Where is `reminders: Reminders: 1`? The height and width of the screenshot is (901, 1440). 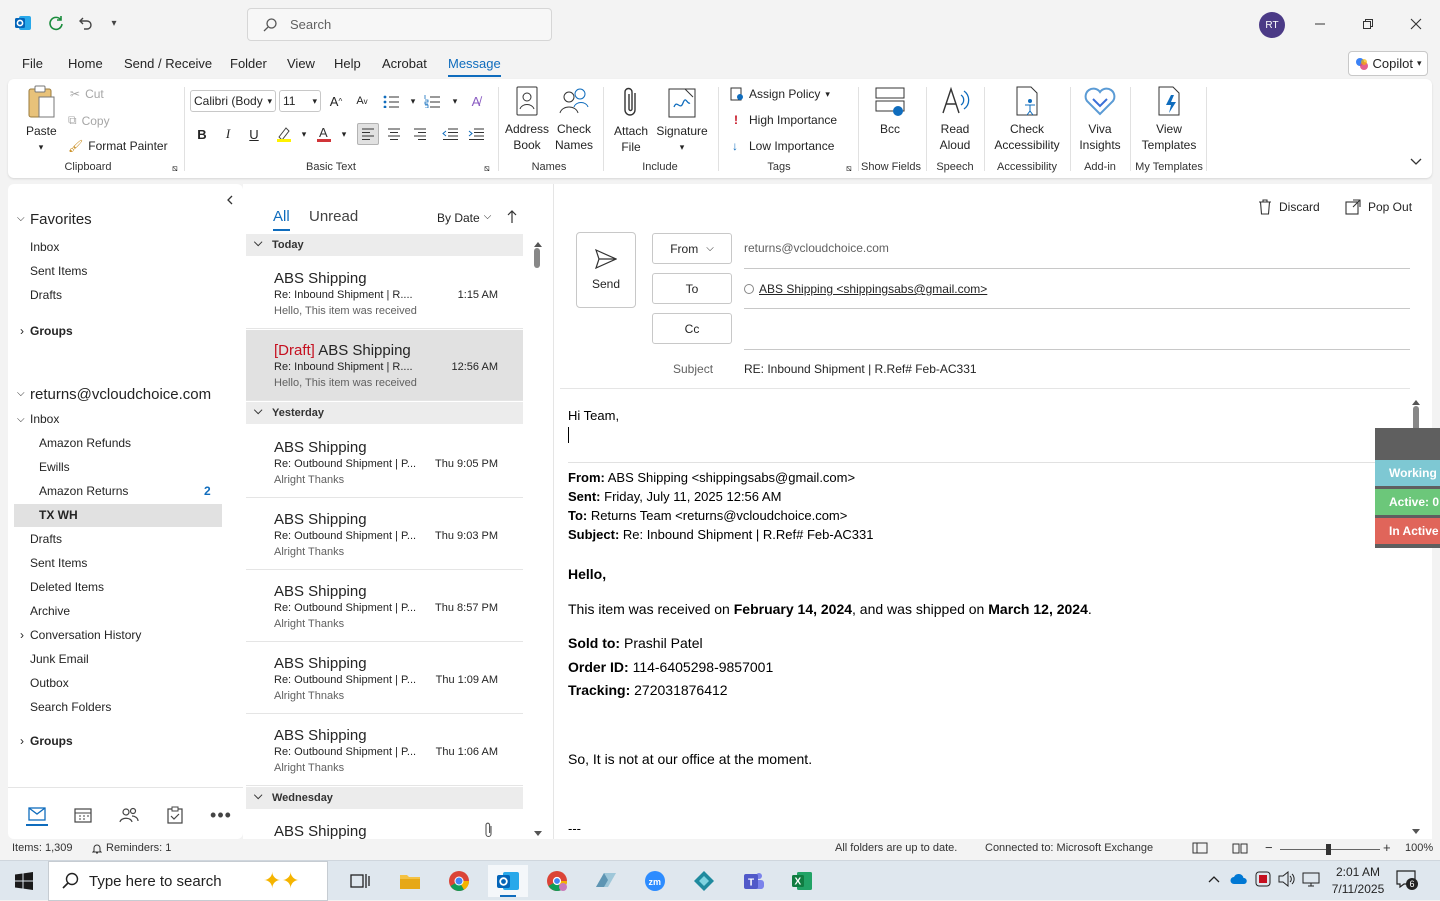 reminders: Reminders: 1 is located at coordinates (131, 848).